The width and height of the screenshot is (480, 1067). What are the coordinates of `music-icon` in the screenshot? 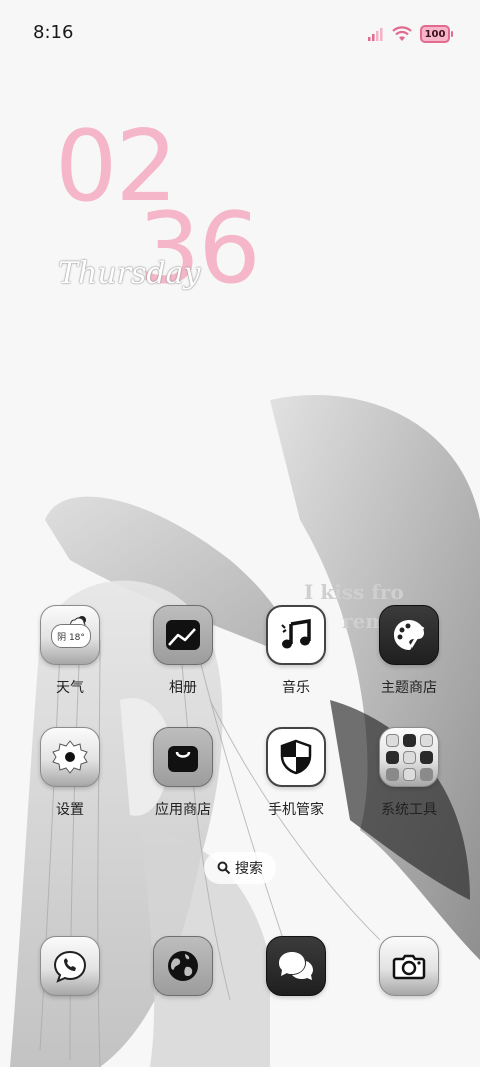 It's located at (296, 635).